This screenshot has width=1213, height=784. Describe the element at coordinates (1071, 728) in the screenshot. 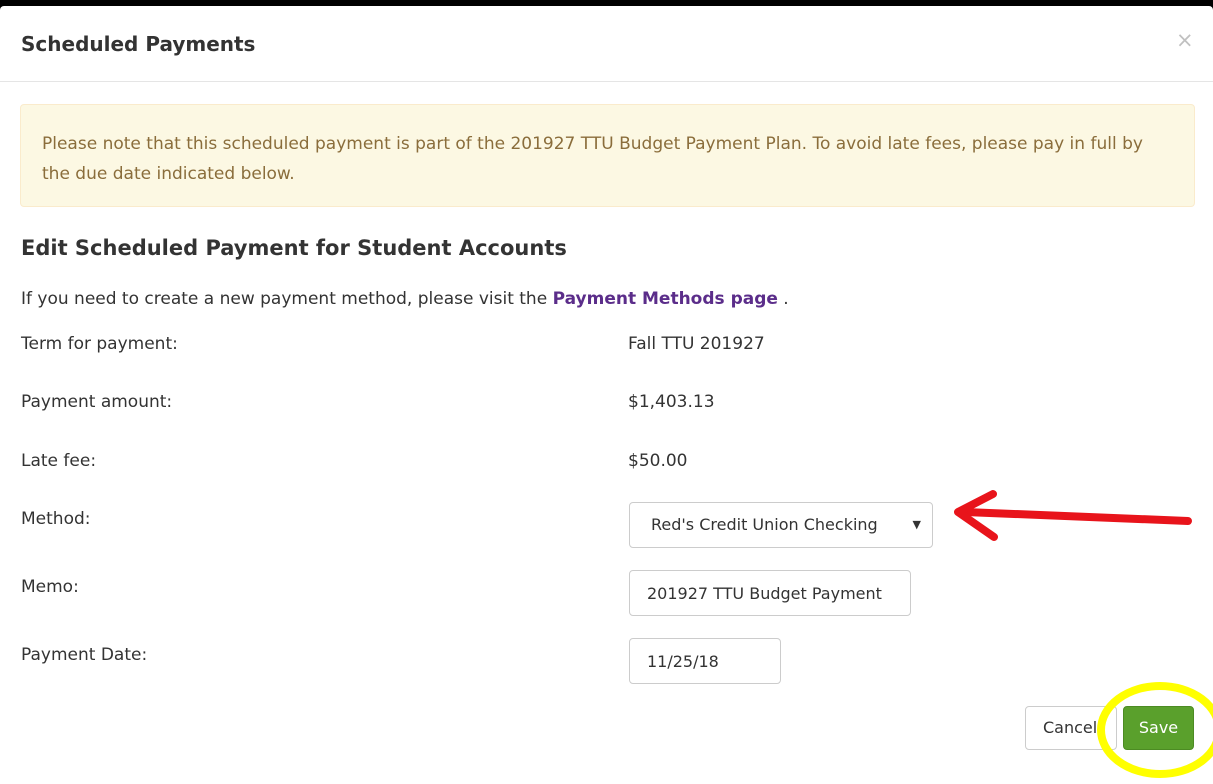

I see `cancel-button: Cancel` at that location.